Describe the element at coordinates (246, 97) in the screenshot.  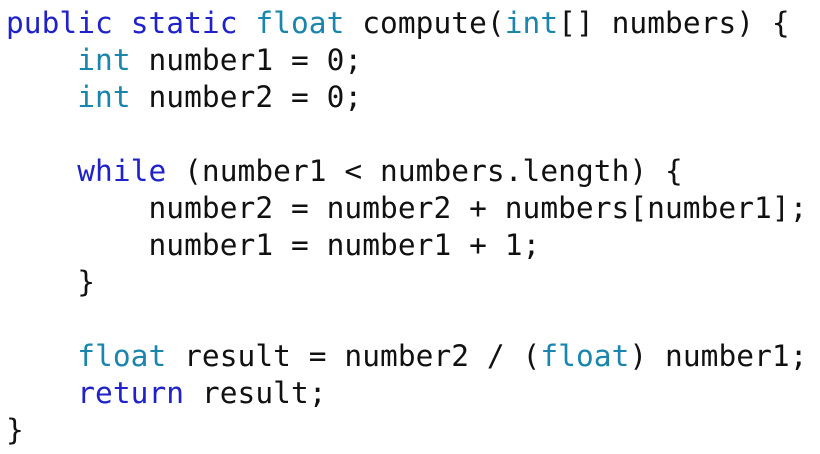
I see `code-text: number2 = 0;` at that location.